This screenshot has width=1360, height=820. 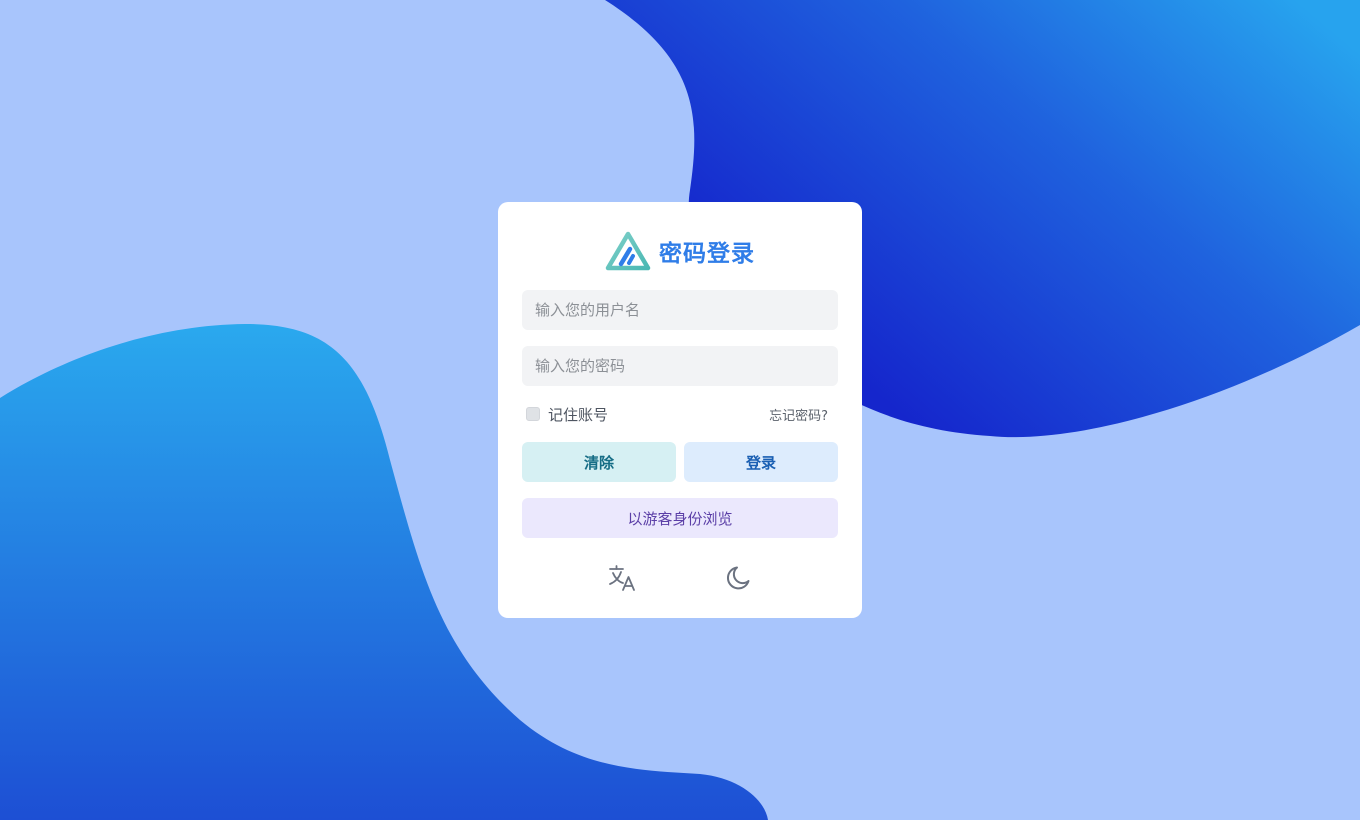 What do you see at coordinates (680, 366) in the screenshot?
I see `password-input` at bounding box center [680, 366].